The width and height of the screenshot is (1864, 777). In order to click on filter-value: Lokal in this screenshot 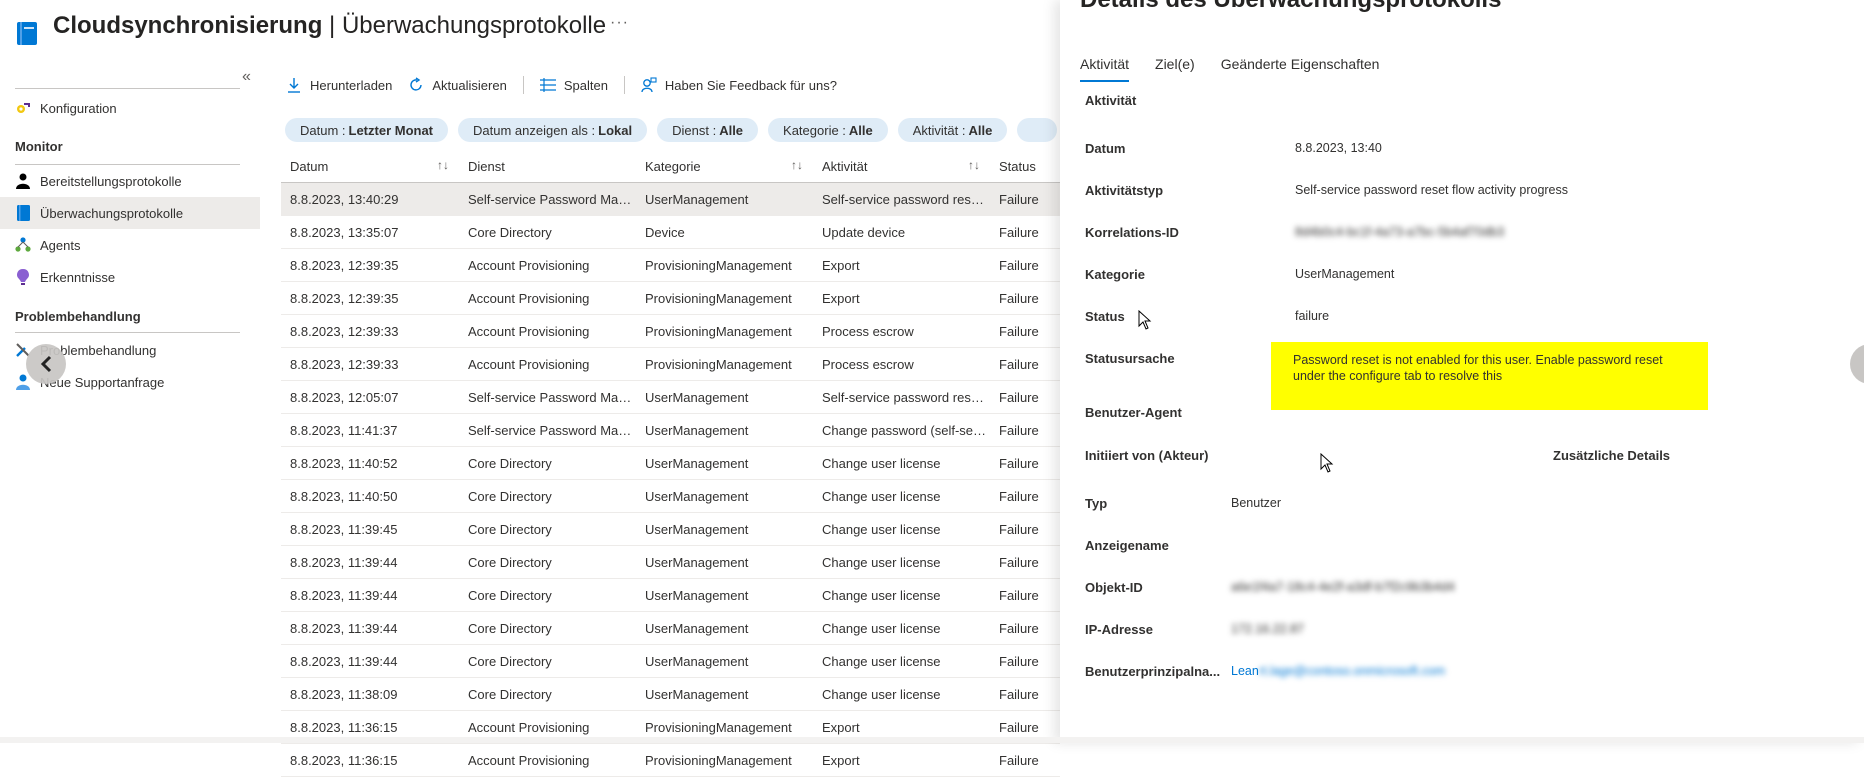, I will do `click(615, 130)`.